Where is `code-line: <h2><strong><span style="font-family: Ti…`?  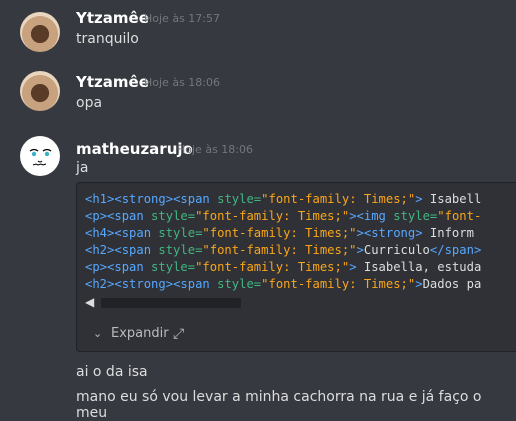 code-line: <h2><strong><span style="font-family: Ti… is located at coordinates (283, 284).